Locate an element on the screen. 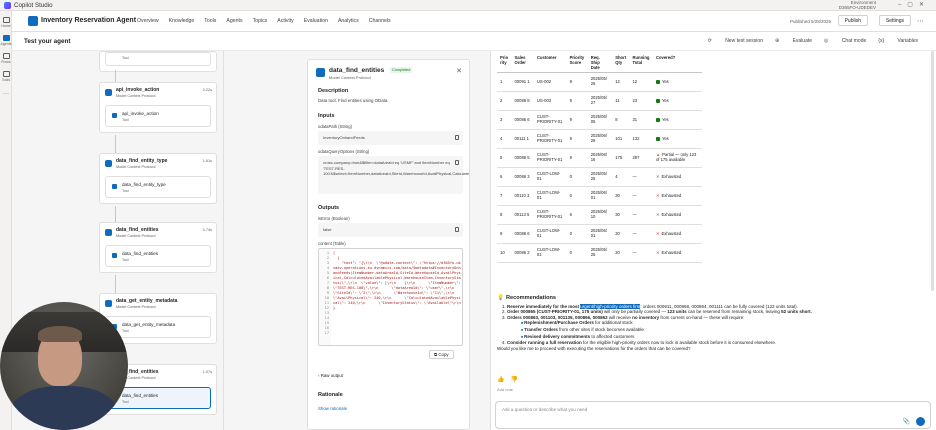  tab-analytics: Analytics is located at coordinates (348, 21).